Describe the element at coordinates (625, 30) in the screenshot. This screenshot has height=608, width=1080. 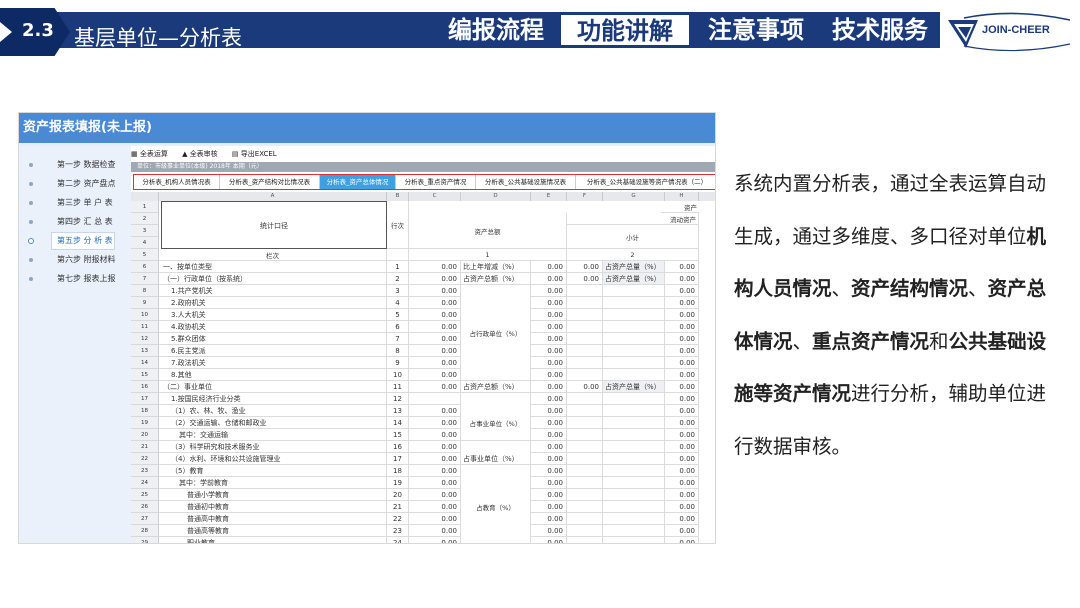
I see `nav-tab-features: 功能讲解` at that location.